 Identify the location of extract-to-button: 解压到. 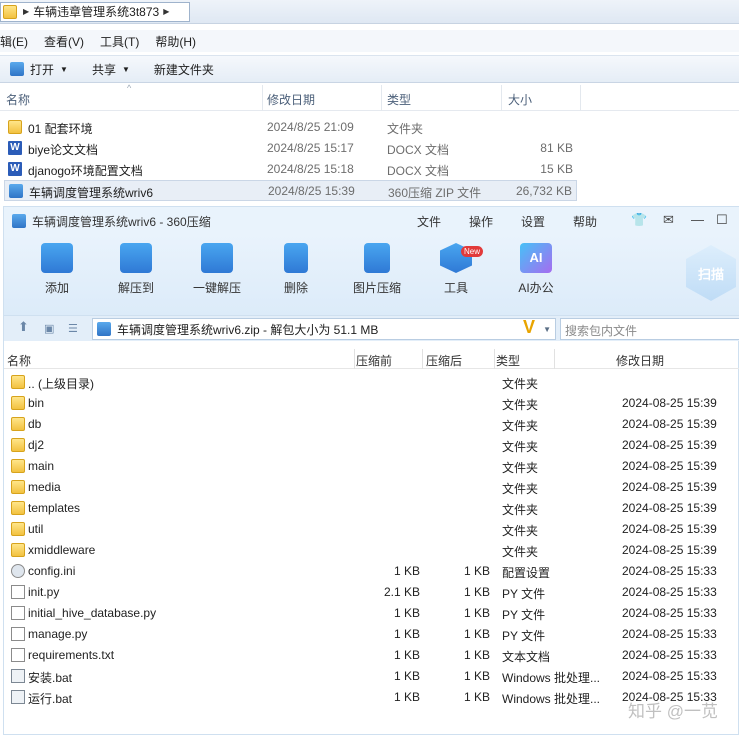
(136, 269).